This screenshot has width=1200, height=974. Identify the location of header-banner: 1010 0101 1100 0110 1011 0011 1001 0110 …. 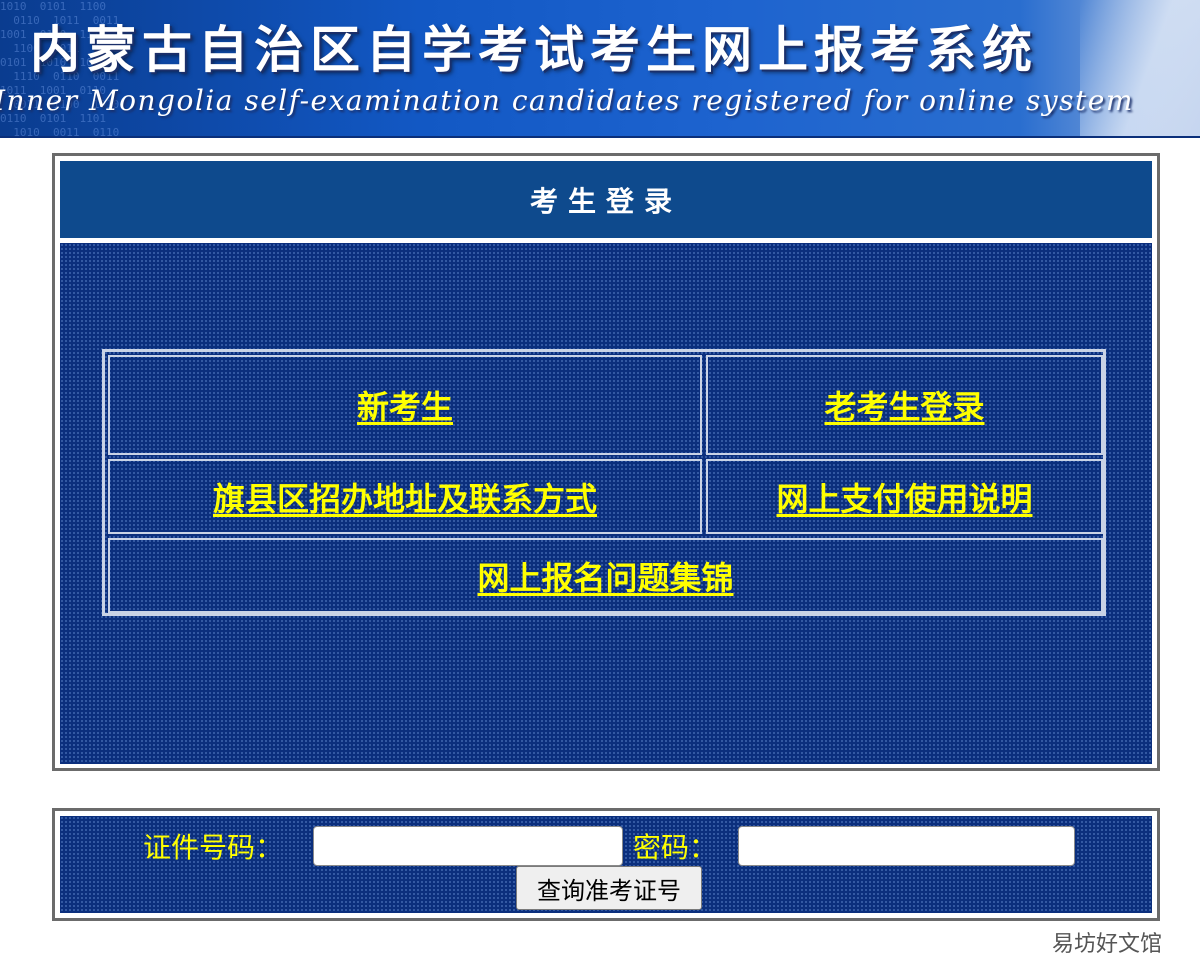
(600, 69).